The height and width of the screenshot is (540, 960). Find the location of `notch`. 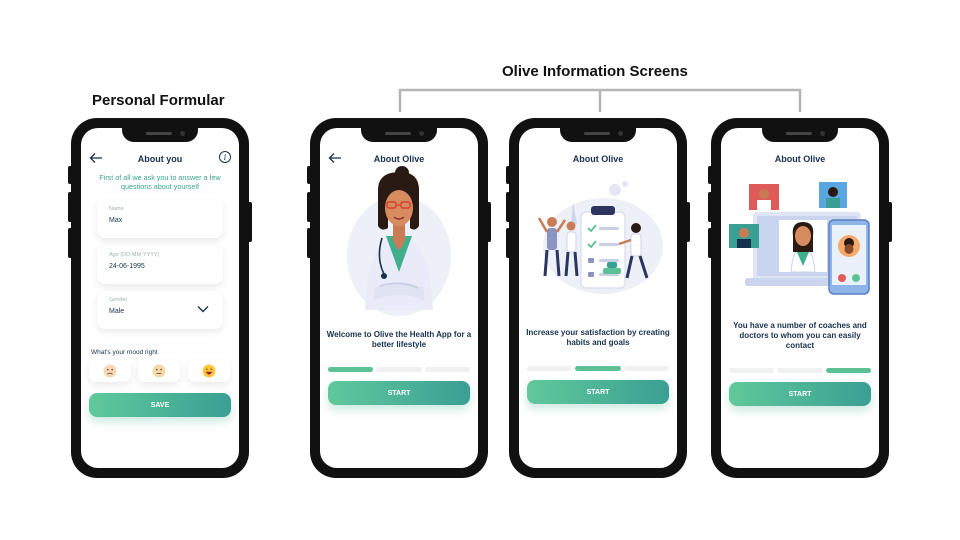

notch is located at coordinates (160, 135).